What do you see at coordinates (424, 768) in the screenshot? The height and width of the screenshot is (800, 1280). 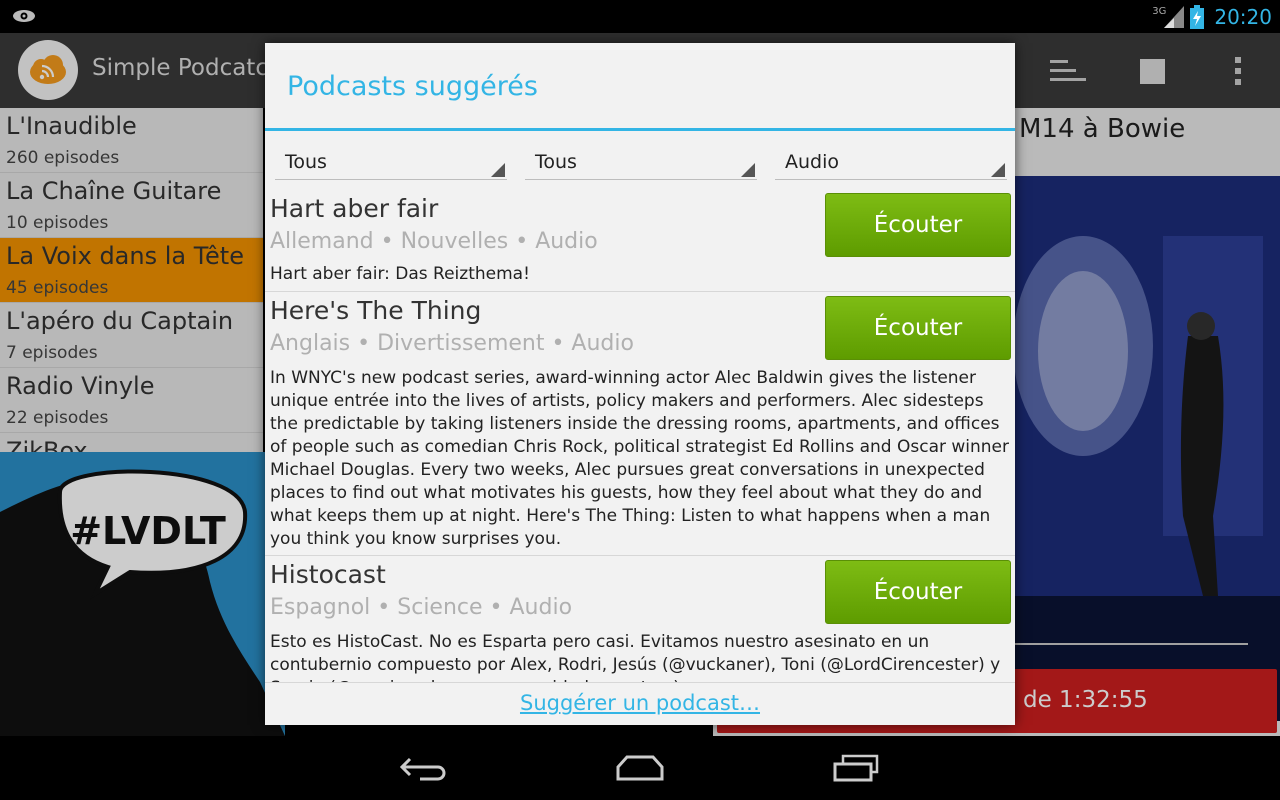 I see `back-icon` at bounding box center [424, 768].